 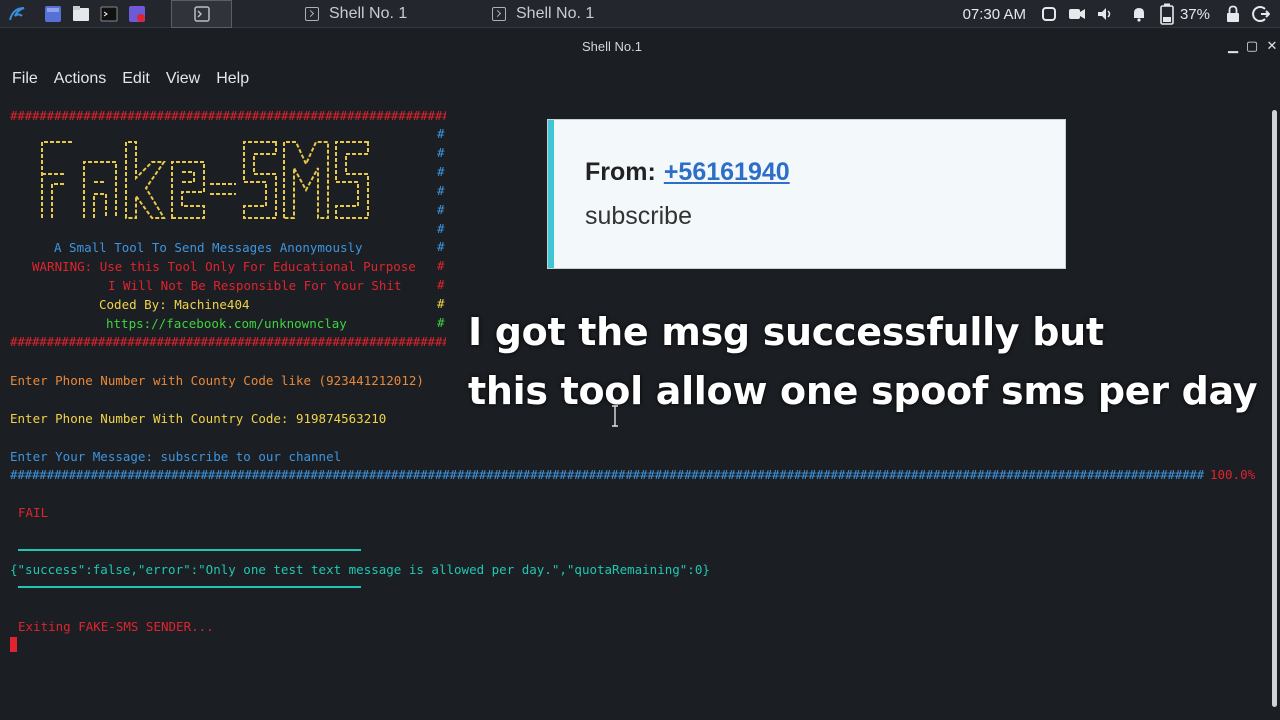 What do you see at coordinates (137, 14) in the screenshot?
I see `browser-icon` at bounding box center [137, 14].